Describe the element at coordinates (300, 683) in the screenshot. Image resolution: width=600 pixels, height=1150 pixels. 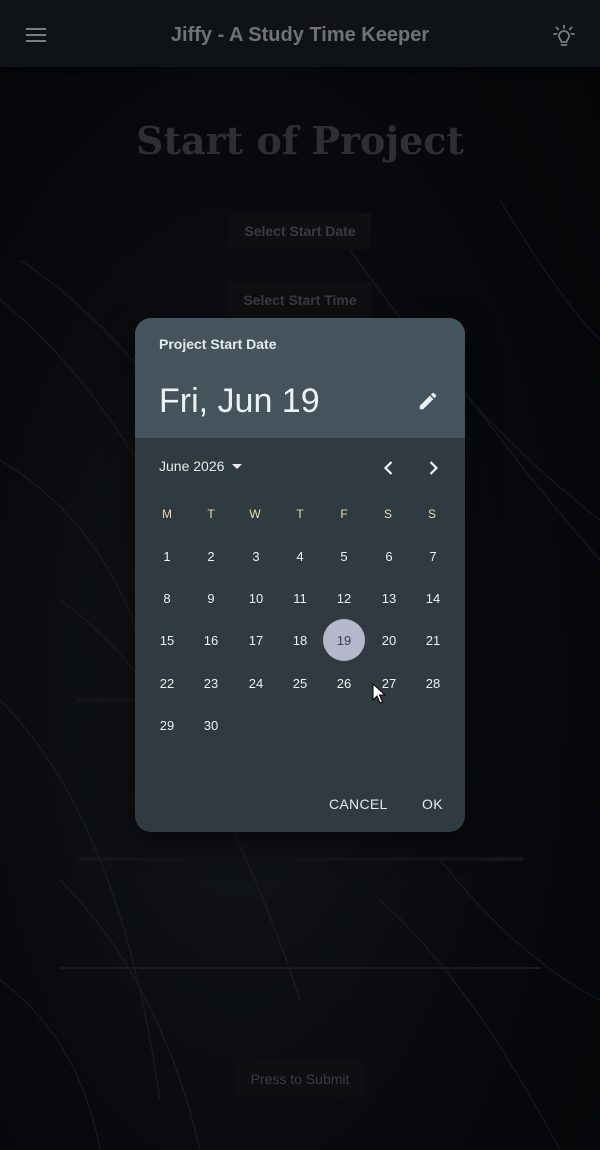
I see `calendar-day: 25` at that location.